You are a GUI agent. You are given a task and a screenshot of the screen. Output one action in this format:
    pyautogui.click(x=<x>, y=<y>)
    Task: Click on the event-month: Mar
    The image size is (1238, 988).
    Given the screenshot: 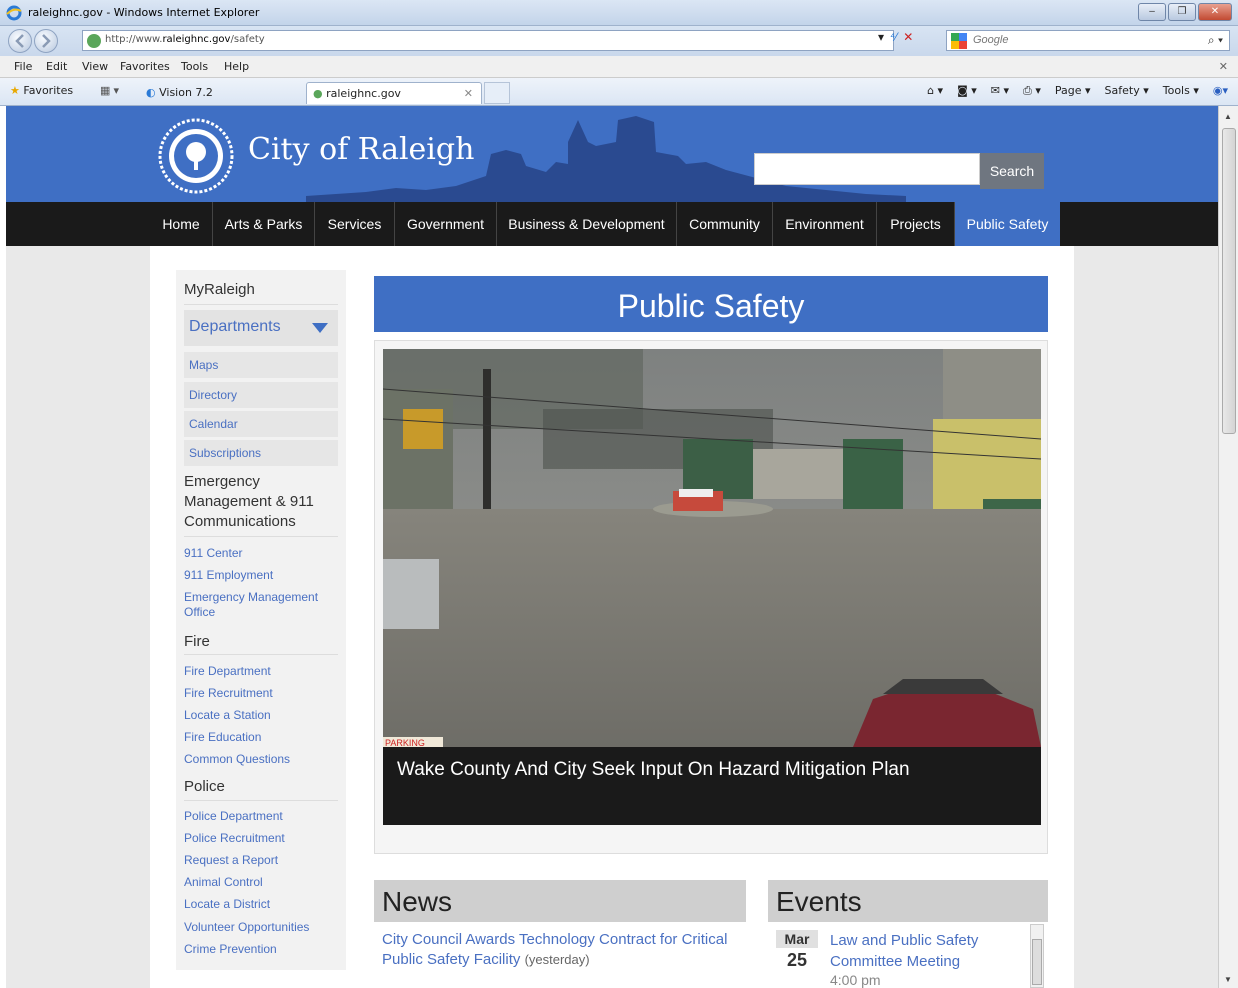 What is the action you would take?
    pyautogui.click(x=797, y=939)
    